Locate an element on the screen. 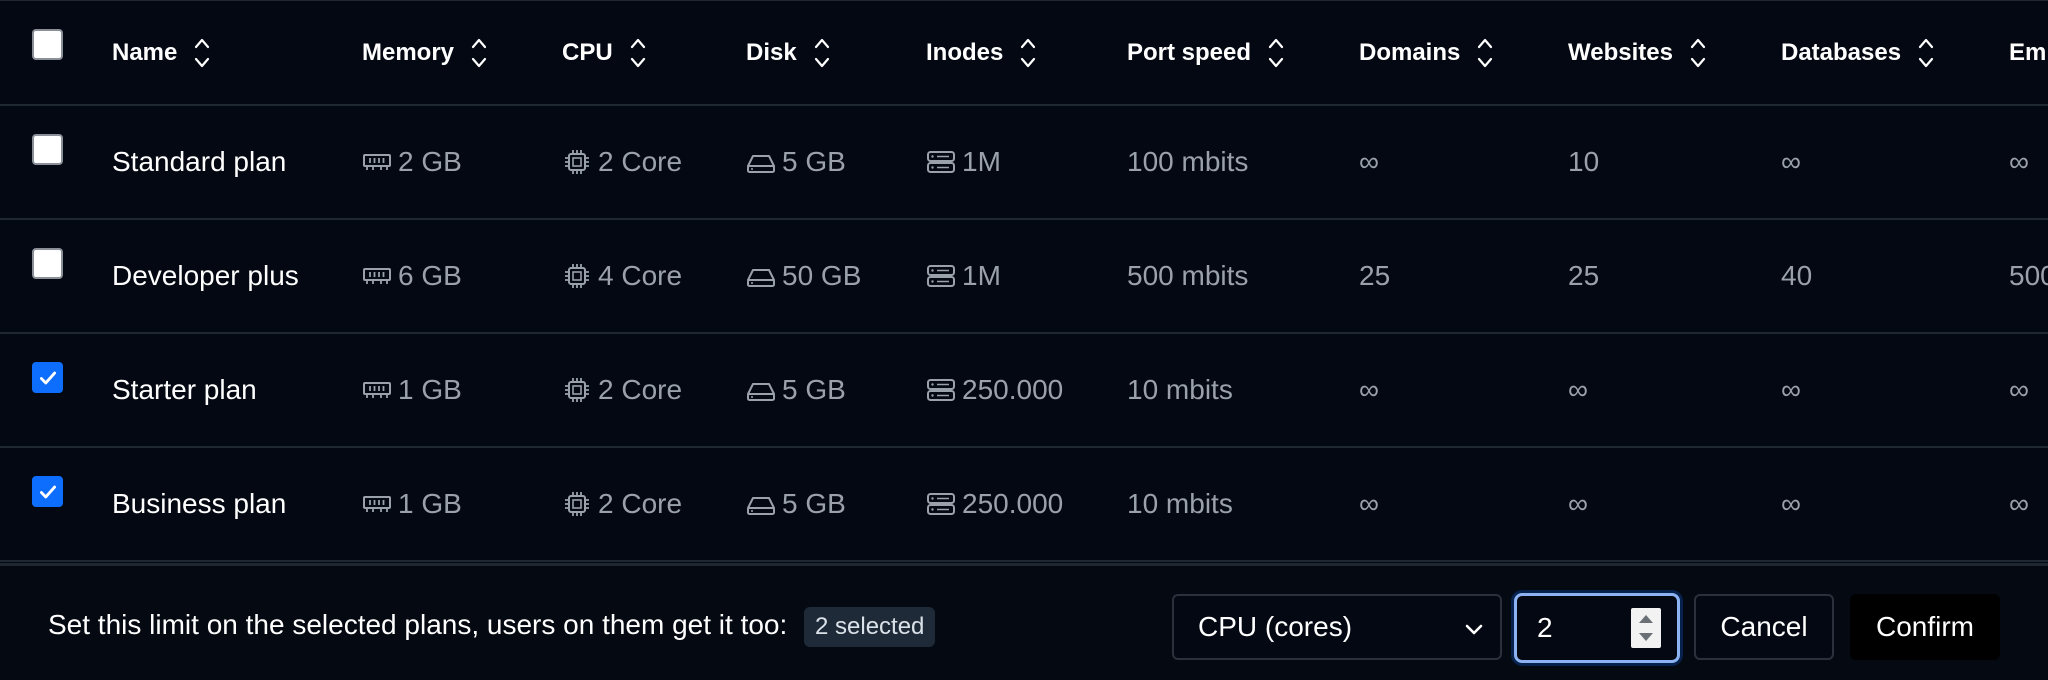  column-header-domains: Domains is located at coordinates (1426, 52).